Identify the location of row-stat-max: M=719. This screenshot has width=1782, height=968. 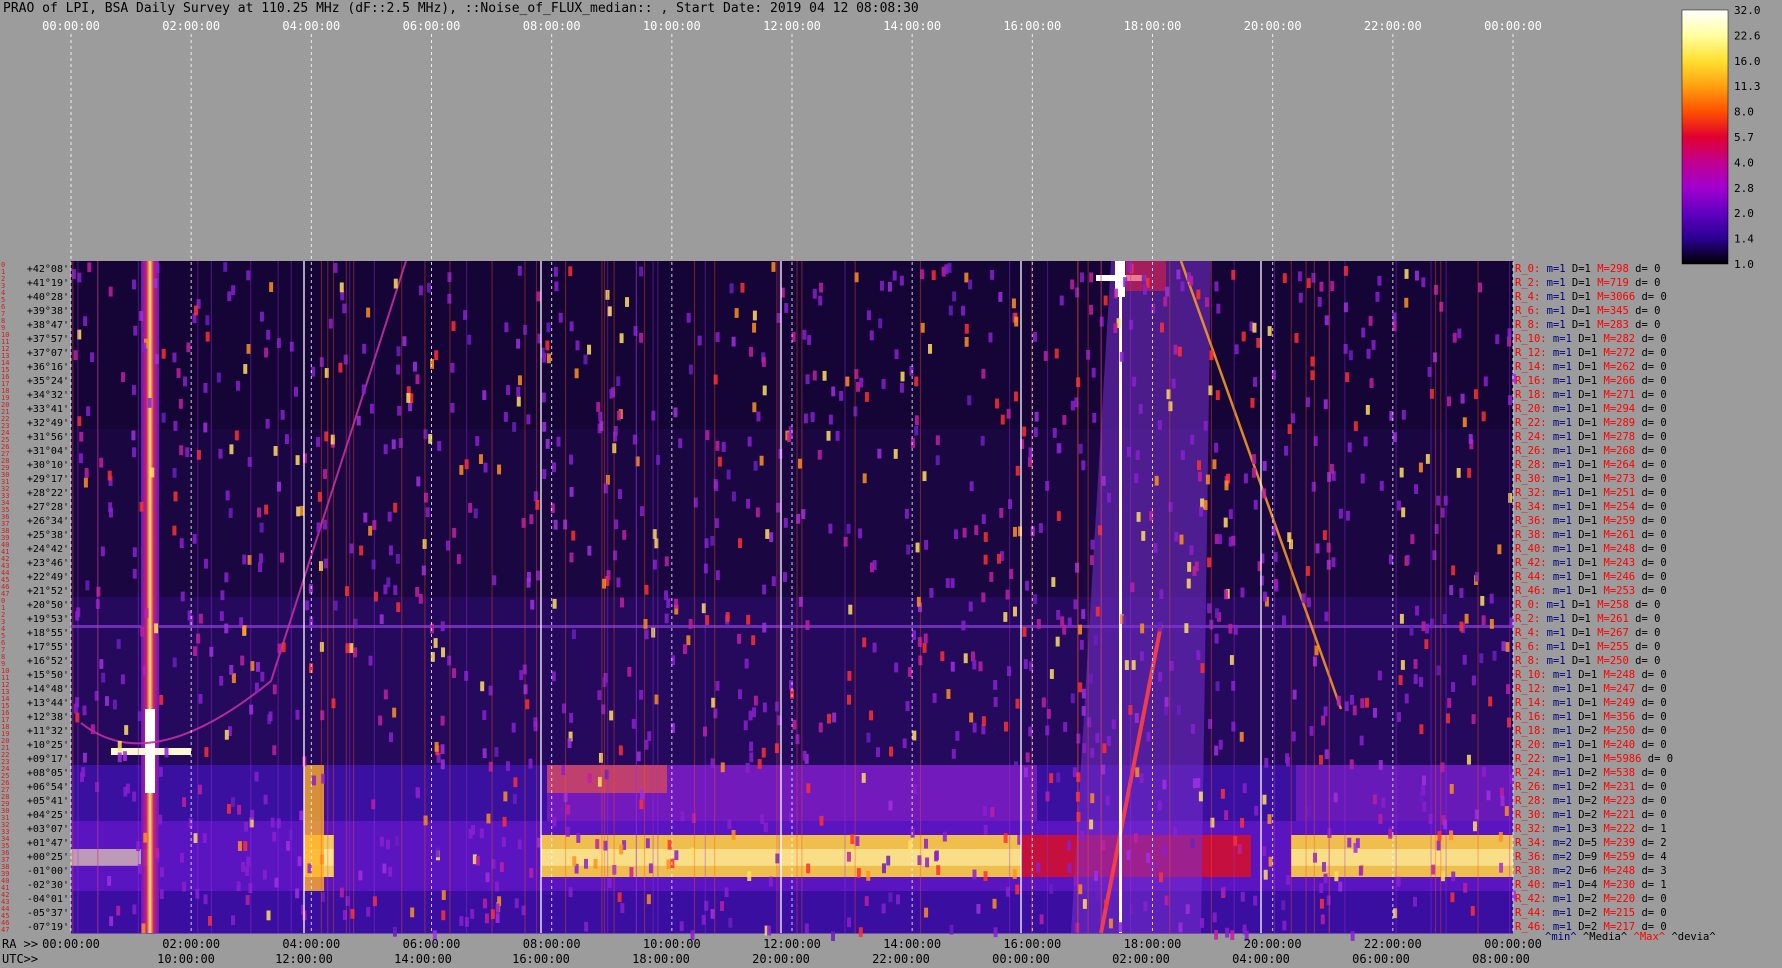
(1610, 283).